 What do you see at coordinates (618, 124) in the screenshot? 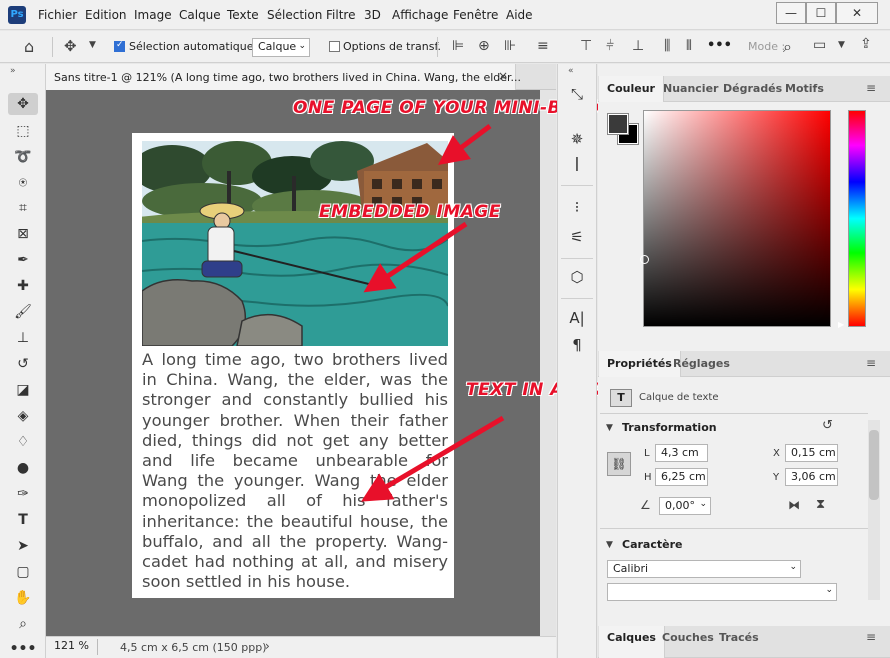
I see `foreground-color-swatch` at bounding box center [618, 124].